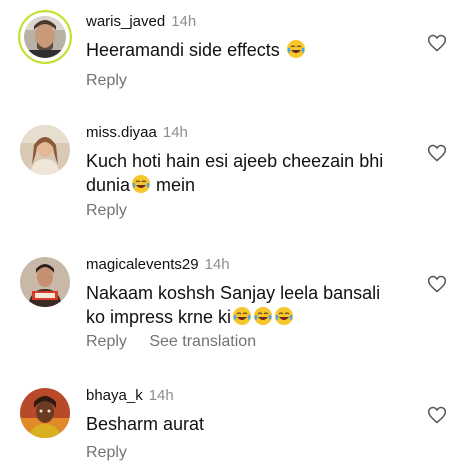 This screenshot has width=474, height=466. What do you see at coordinates (145, 424) in the screenshot?
I see `comment-text-line: Besharm aurat` at bounding box center [145, 424].